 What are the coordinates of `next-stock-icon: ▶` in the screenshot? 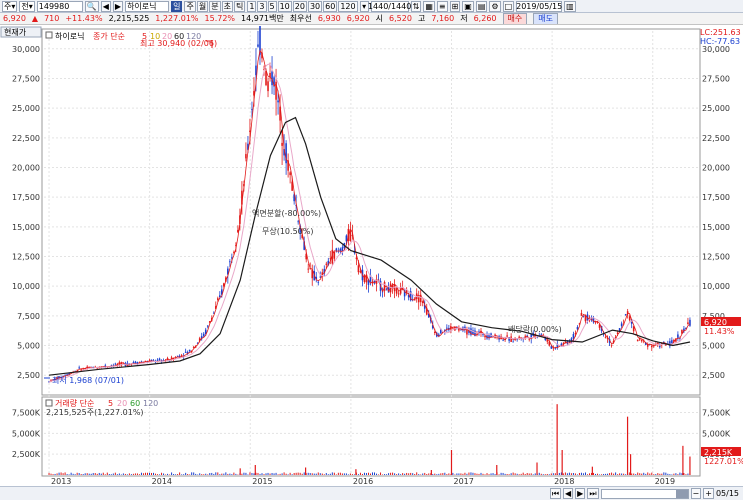 It's located at (118, 6).